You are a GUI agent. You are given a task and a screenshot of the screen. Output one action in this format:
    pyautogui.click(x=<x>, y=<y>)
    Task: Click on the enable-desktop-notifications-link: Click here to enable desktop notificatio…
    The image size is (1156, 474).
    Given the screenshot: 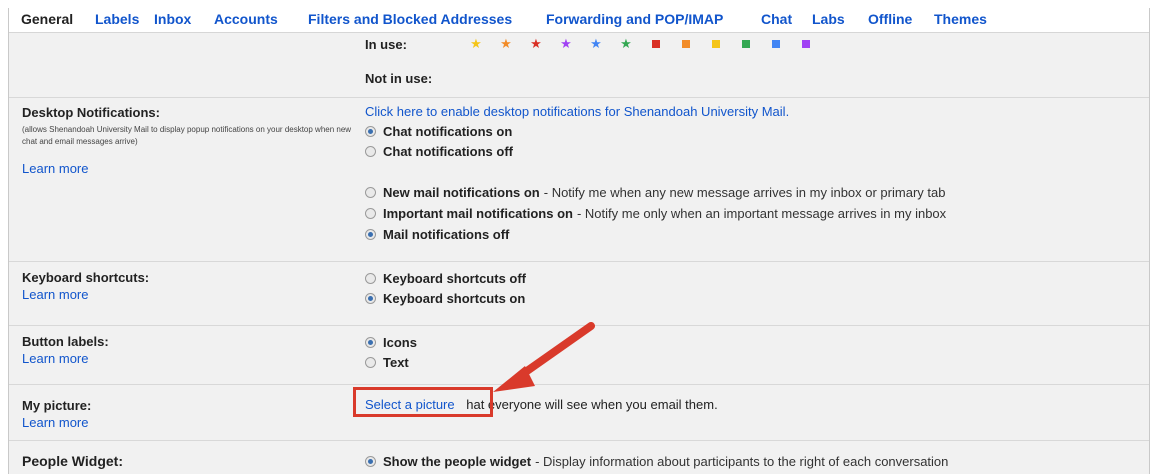 What is the action you would take?
    pyautogui.click(x=577, y=111)
    